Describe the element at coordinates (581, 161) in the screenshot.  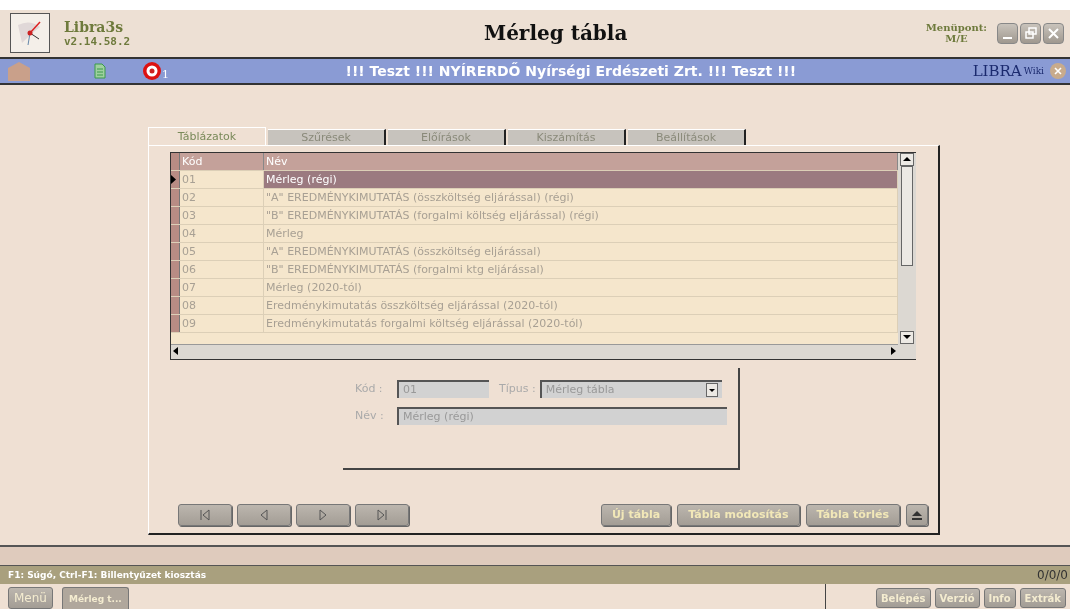
I see `column-header: Név` at that location.